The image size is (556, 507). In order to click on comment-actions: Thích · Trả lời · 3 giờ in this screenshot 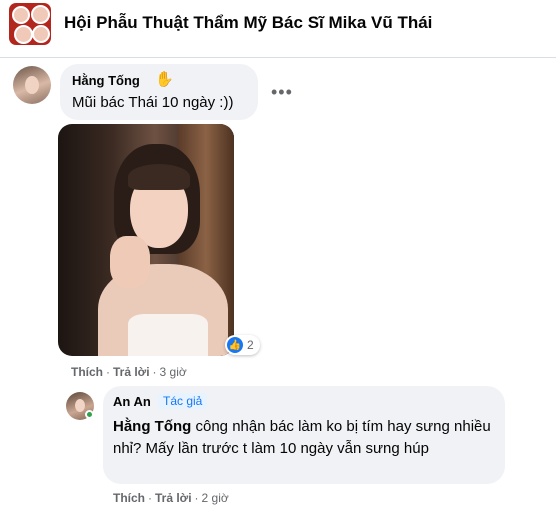, I will do `click(129, 372)`.